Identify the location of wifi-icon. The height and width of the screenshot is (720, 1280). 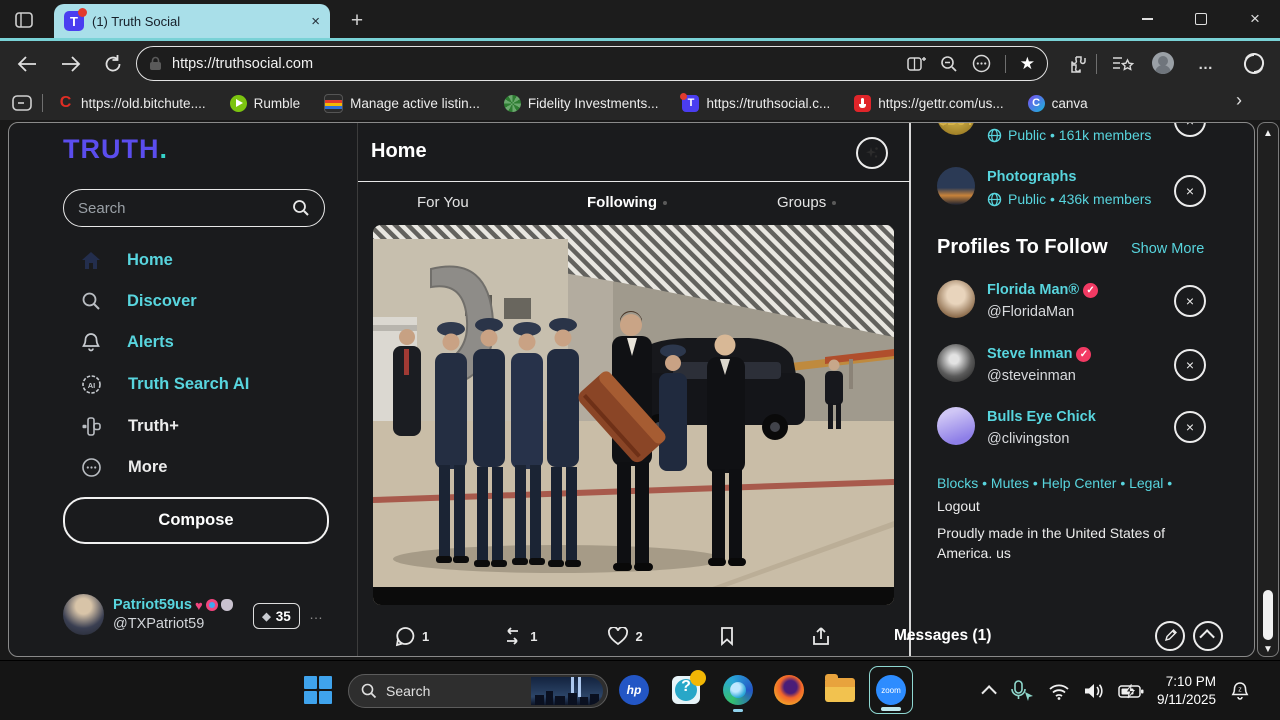
(1059, 691).